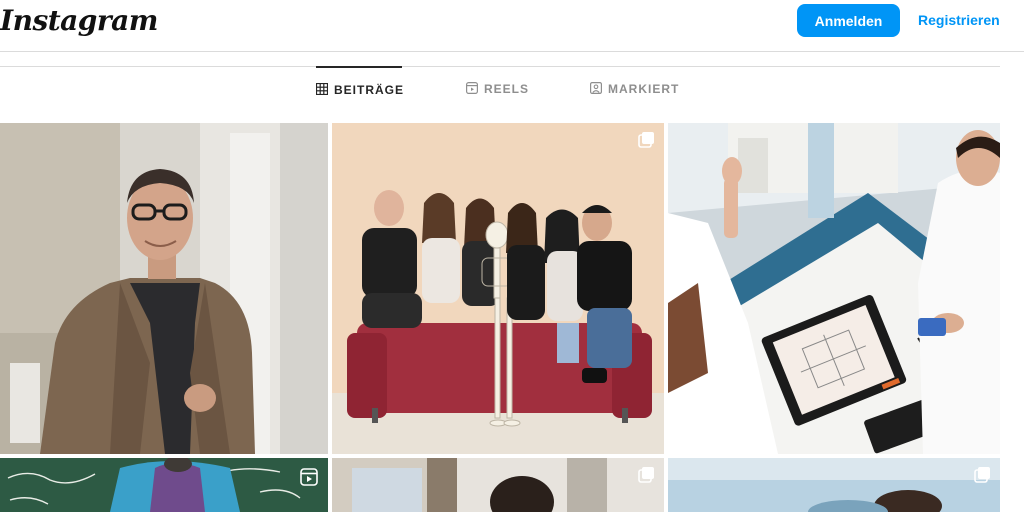 The height and width of the screenshot is (512, 1024). Describe the element at coordinates (79, 20) in the screenshot. I see `instagram-logo: Instagram` at that location.